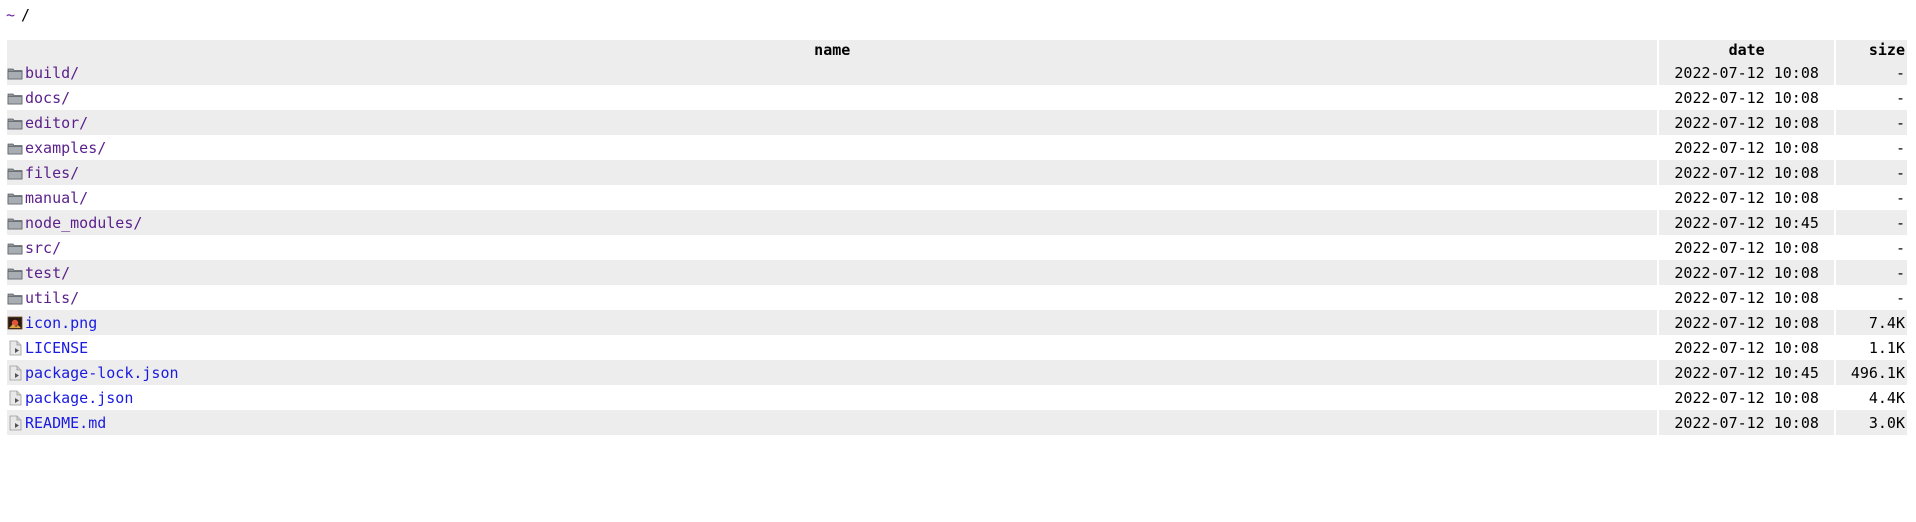  What do you see at coordinates (833, 272) in the screenshot?
I see `name-cell: test/` at bounding box center [833, 272].